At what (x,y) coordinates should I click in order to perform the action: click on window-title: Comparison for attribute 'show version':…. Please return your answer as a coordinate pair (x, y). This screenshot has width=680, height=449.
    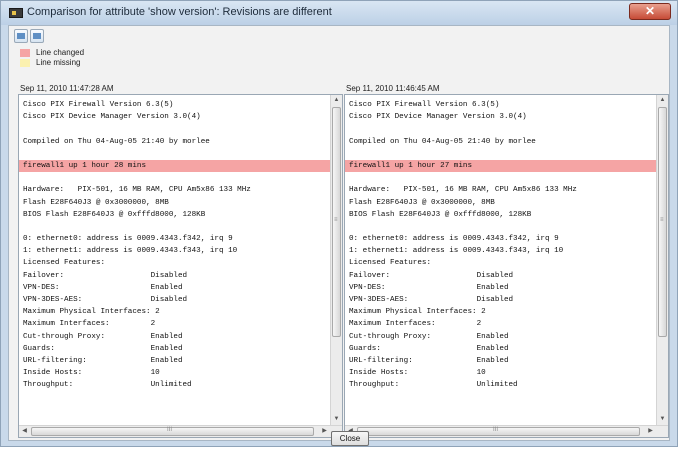
    Looking at the image, I should click on (179, 12).